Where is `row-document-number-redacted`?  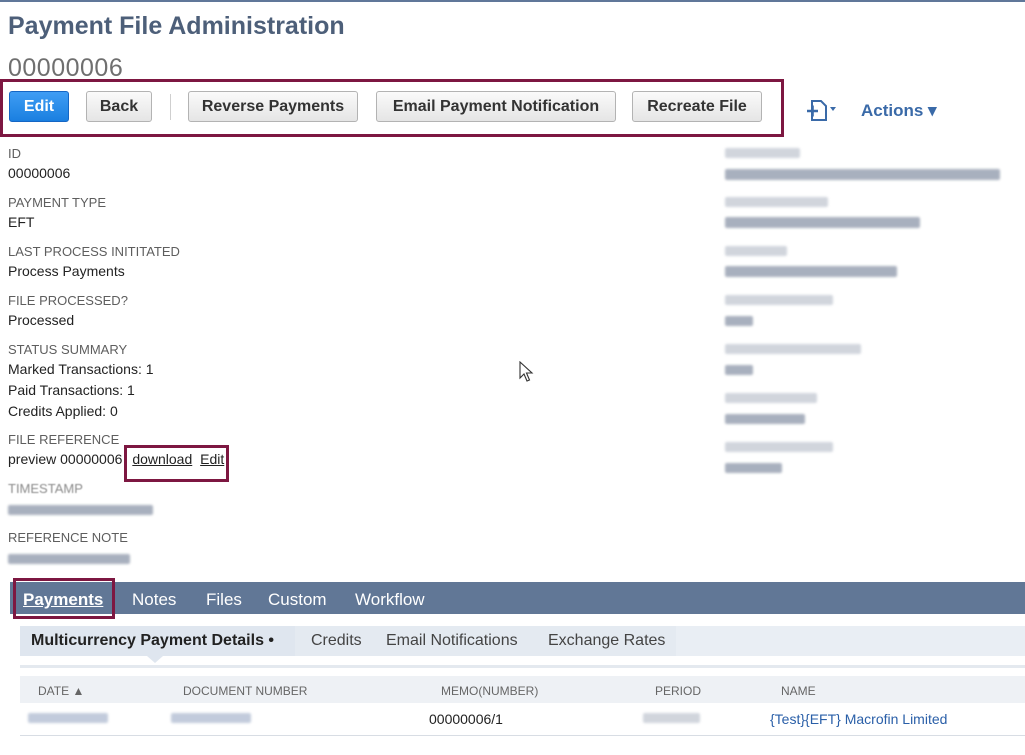 row-document-number-redacted is located at coordinates (211, 718).